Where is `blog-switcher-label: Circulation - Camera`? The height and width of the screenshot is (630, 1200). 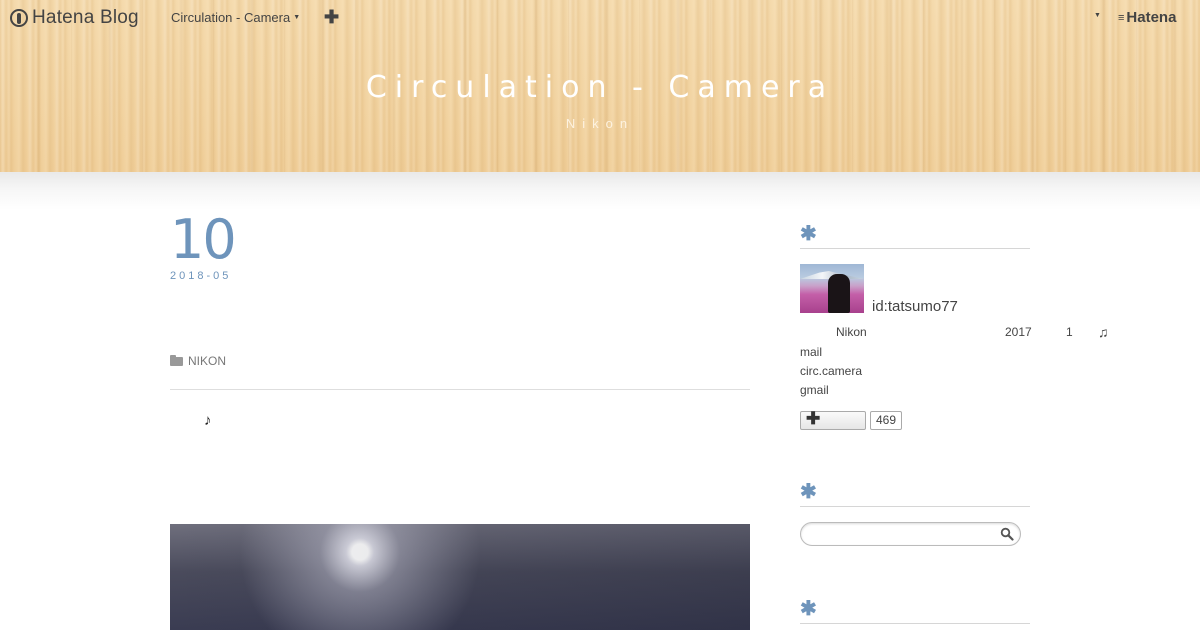
blog-switcher-label: Circulation - Camera is located at coordinates (231, 17).